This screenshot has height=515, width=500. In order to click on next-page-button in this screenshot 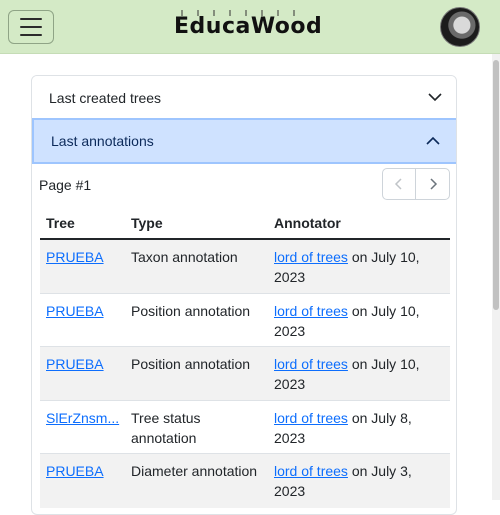, I will do `click(432, 184)`.